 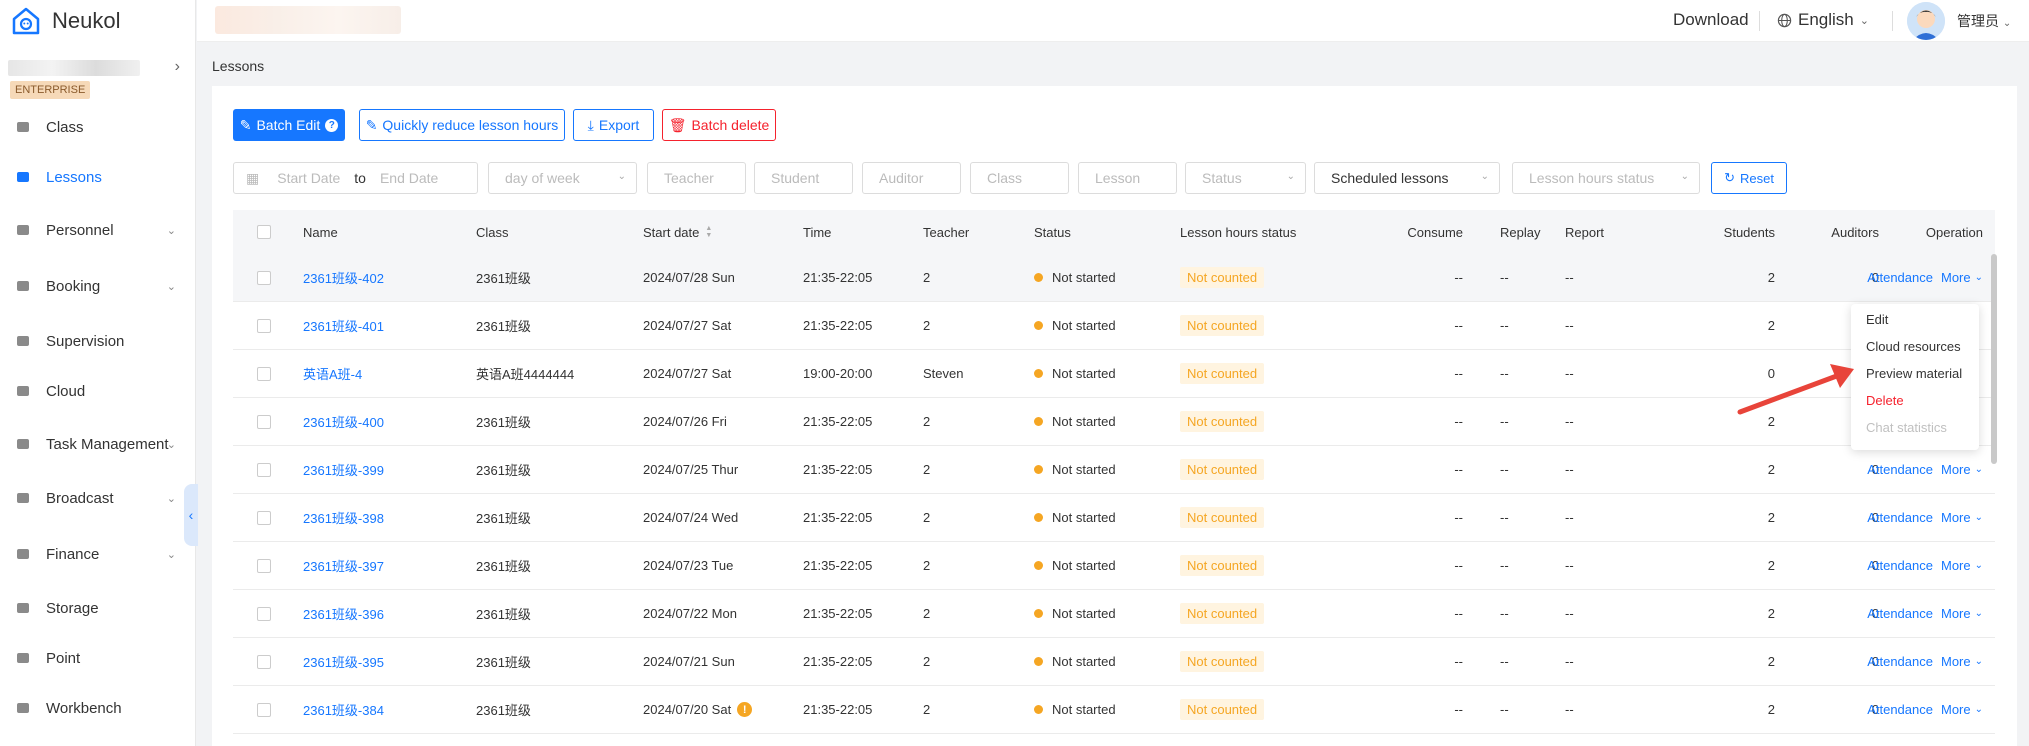 I want to click on divider, so click(x=1892, y=21).